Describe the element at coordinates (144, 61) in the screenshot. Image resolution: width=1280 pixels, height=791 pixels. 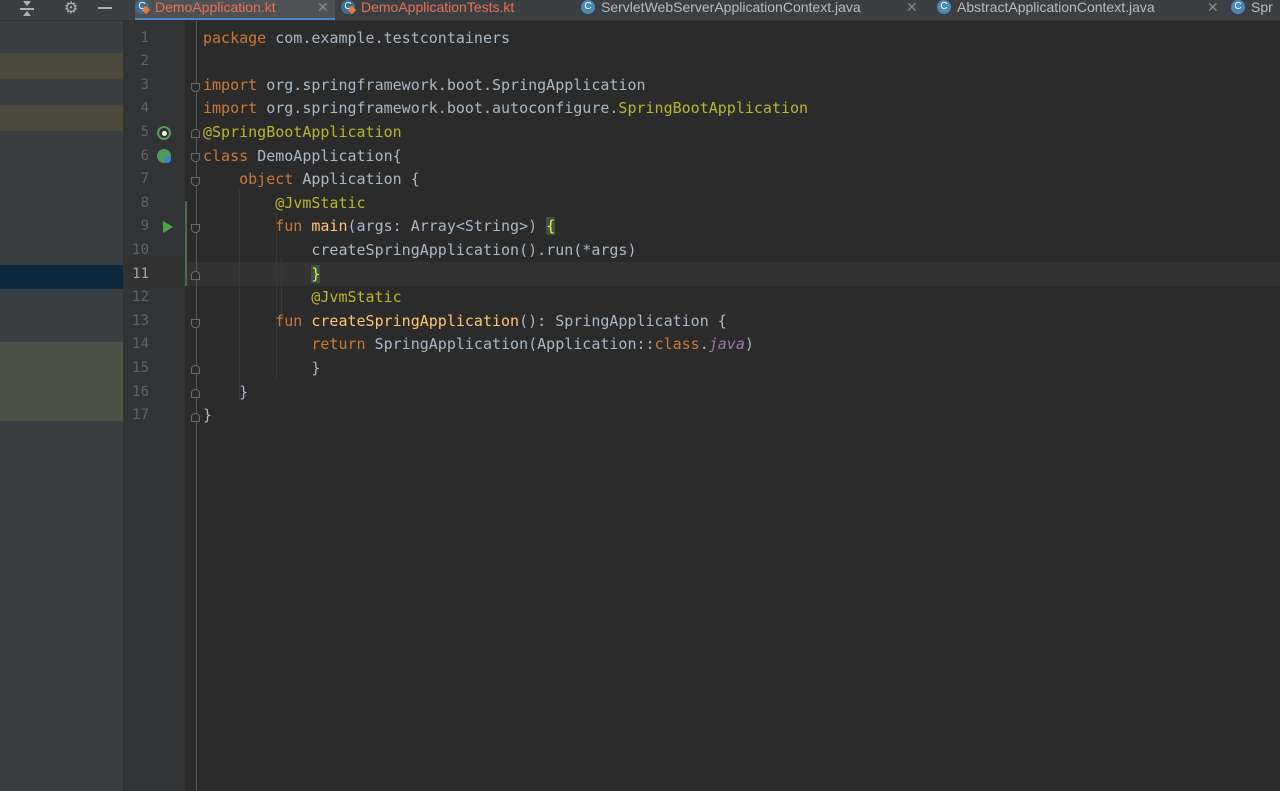
I see `line-number: 2` at that location.